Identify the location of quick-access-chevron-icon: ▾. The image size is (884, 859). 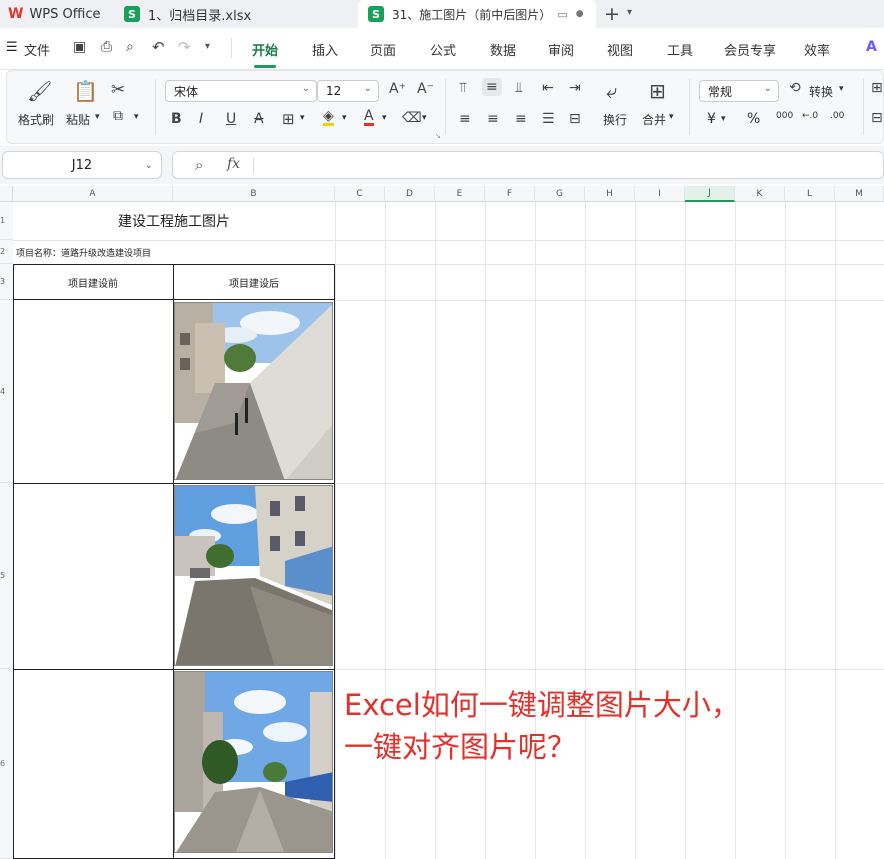
(207, 46).